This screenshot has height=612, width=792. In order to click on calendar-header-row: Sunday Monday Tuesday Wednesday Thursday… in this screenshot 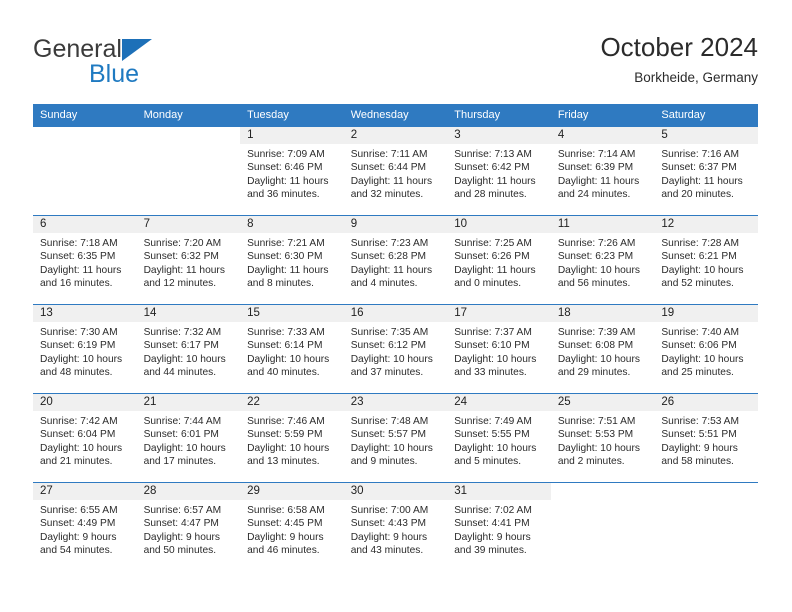, I will do `click(395, 115)`.